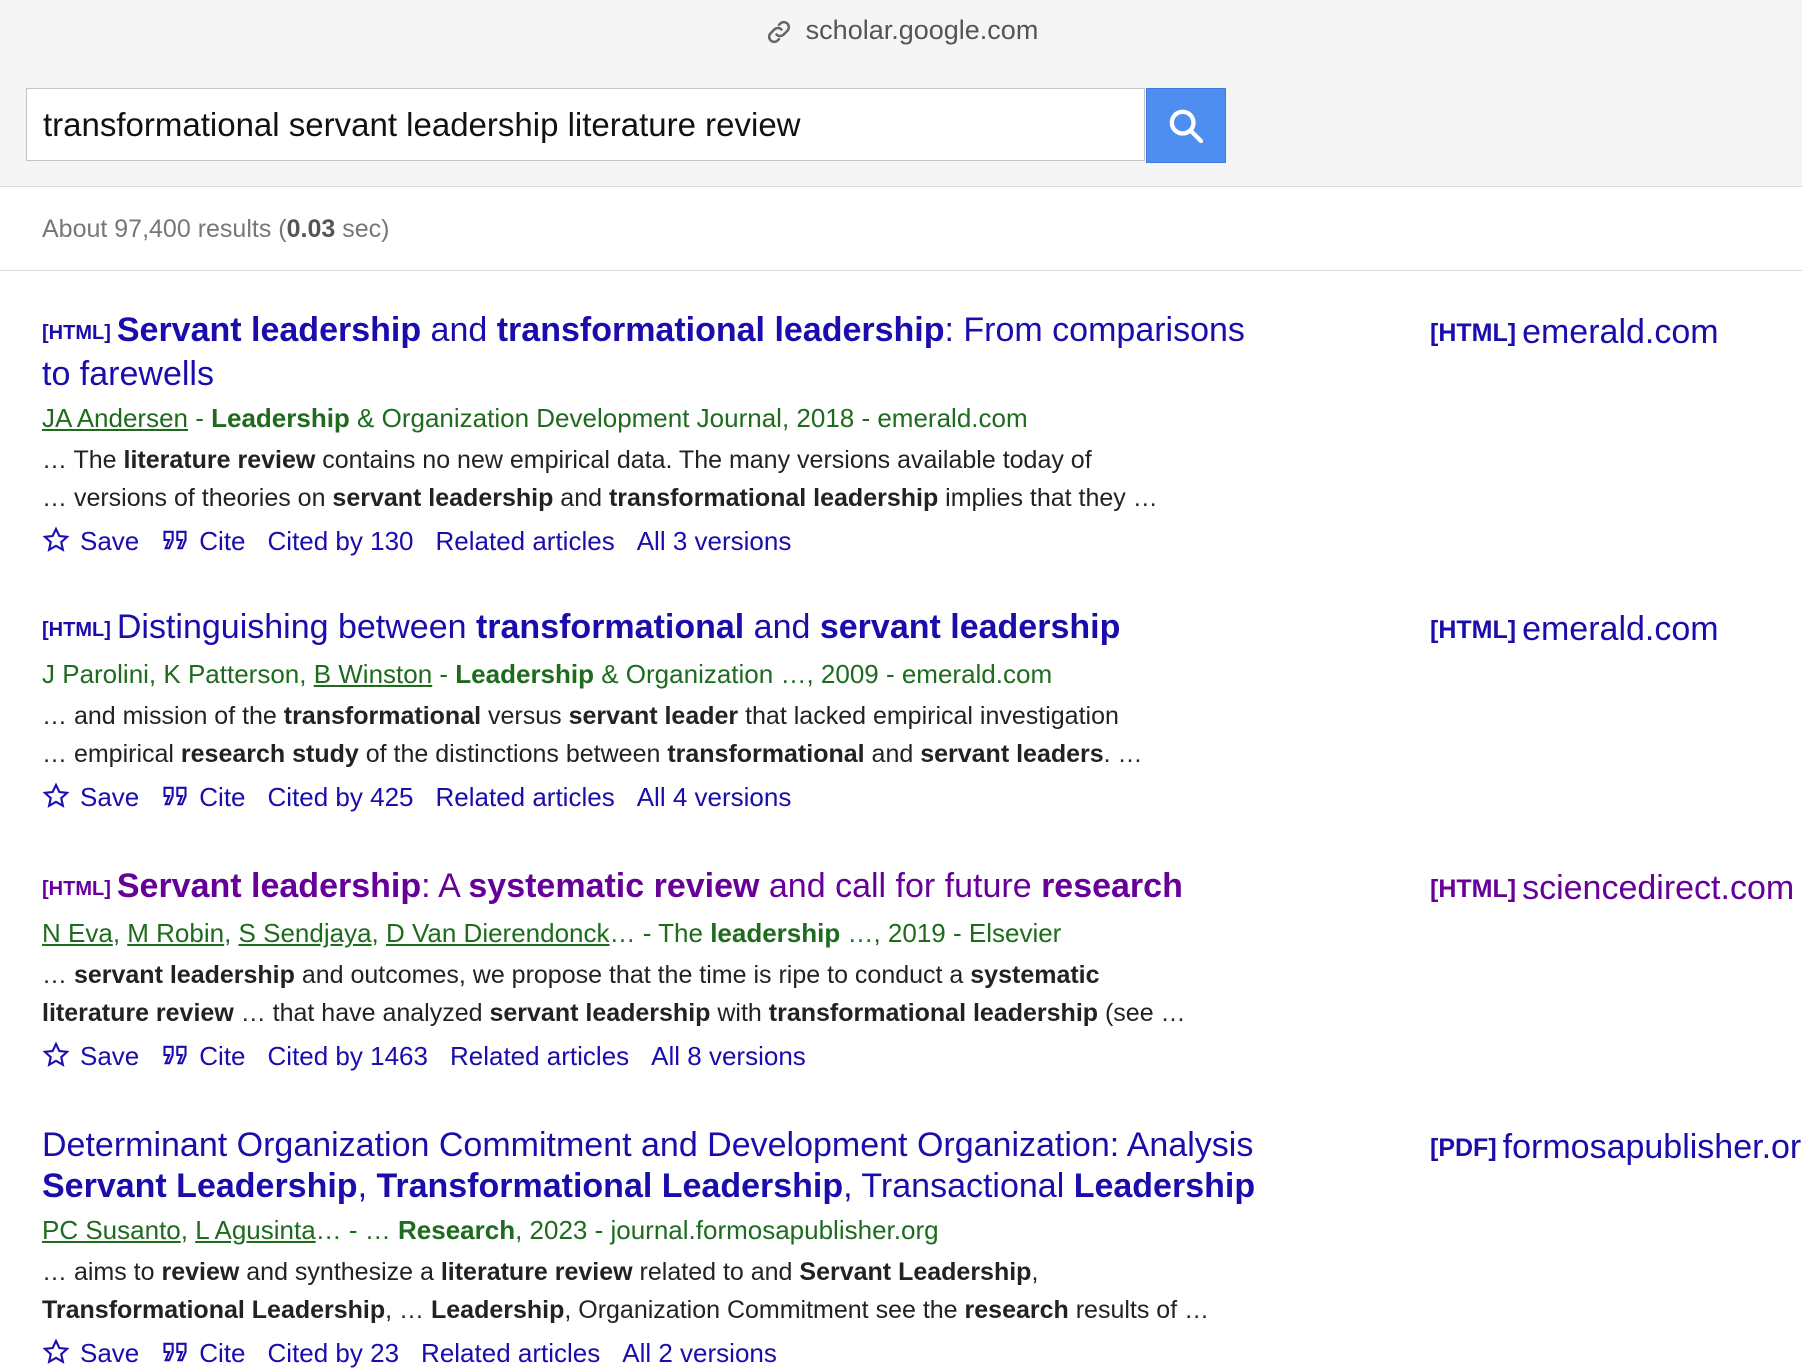  I want to click on results-stats: About 97,400 results (0.03 sec), so click(216, 229).